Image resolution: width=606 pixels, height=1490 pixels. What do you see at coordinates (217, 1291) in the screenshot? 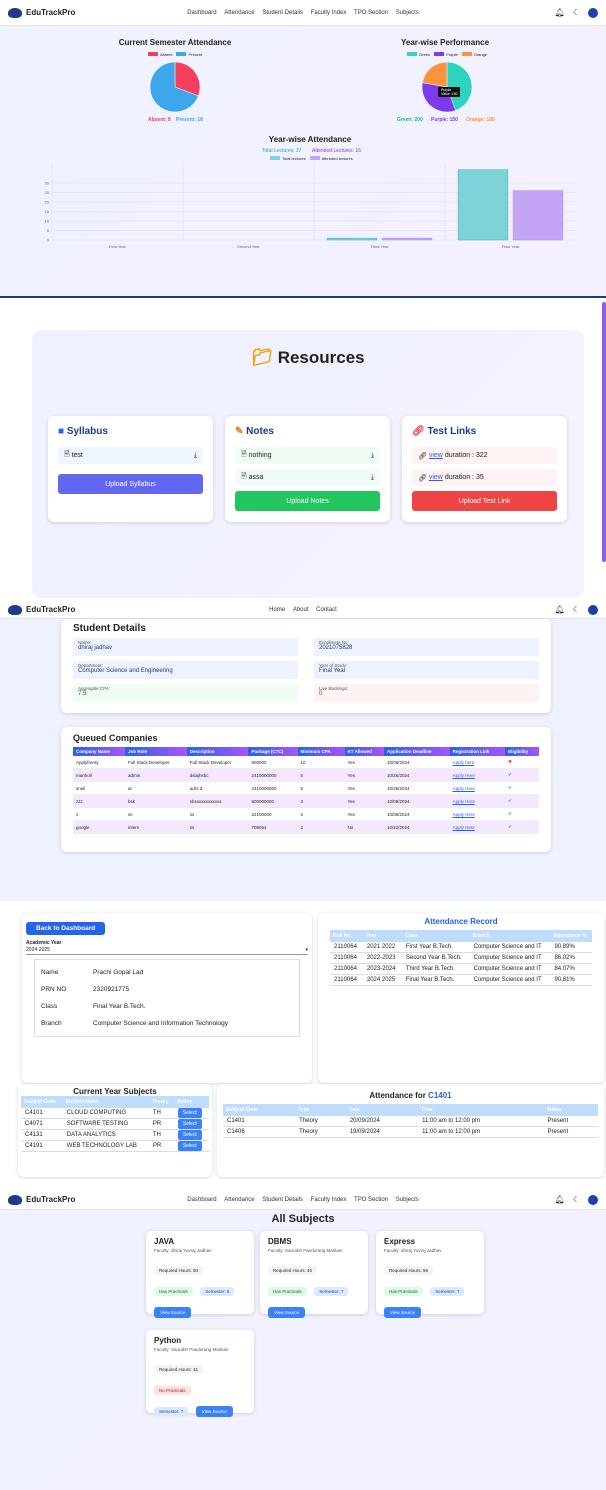
I see `semester-badge: Semester: 6` at bounding box center [217, 1291].